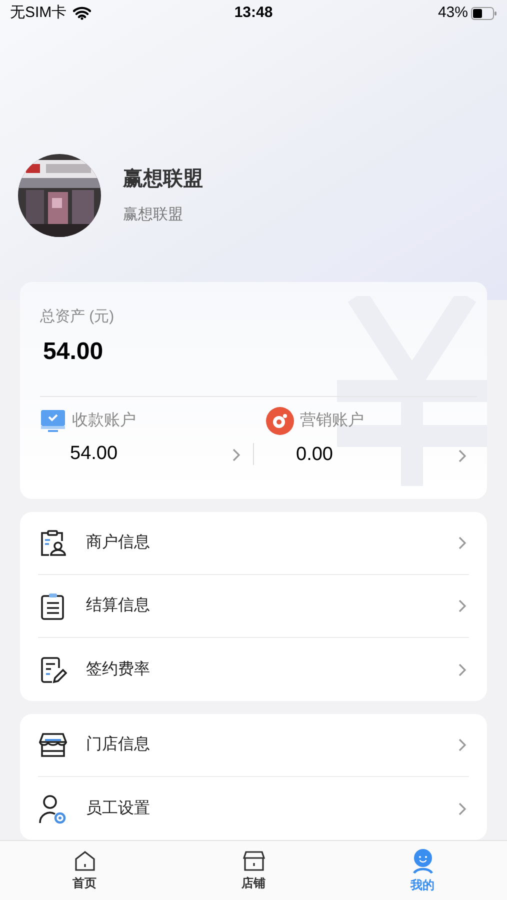 The width and height of the screenshot is (507, 900). What do you see at coordinates (53, 745) in the screenshot?
I see `storefront-icon` at bounding box center [53, 745].